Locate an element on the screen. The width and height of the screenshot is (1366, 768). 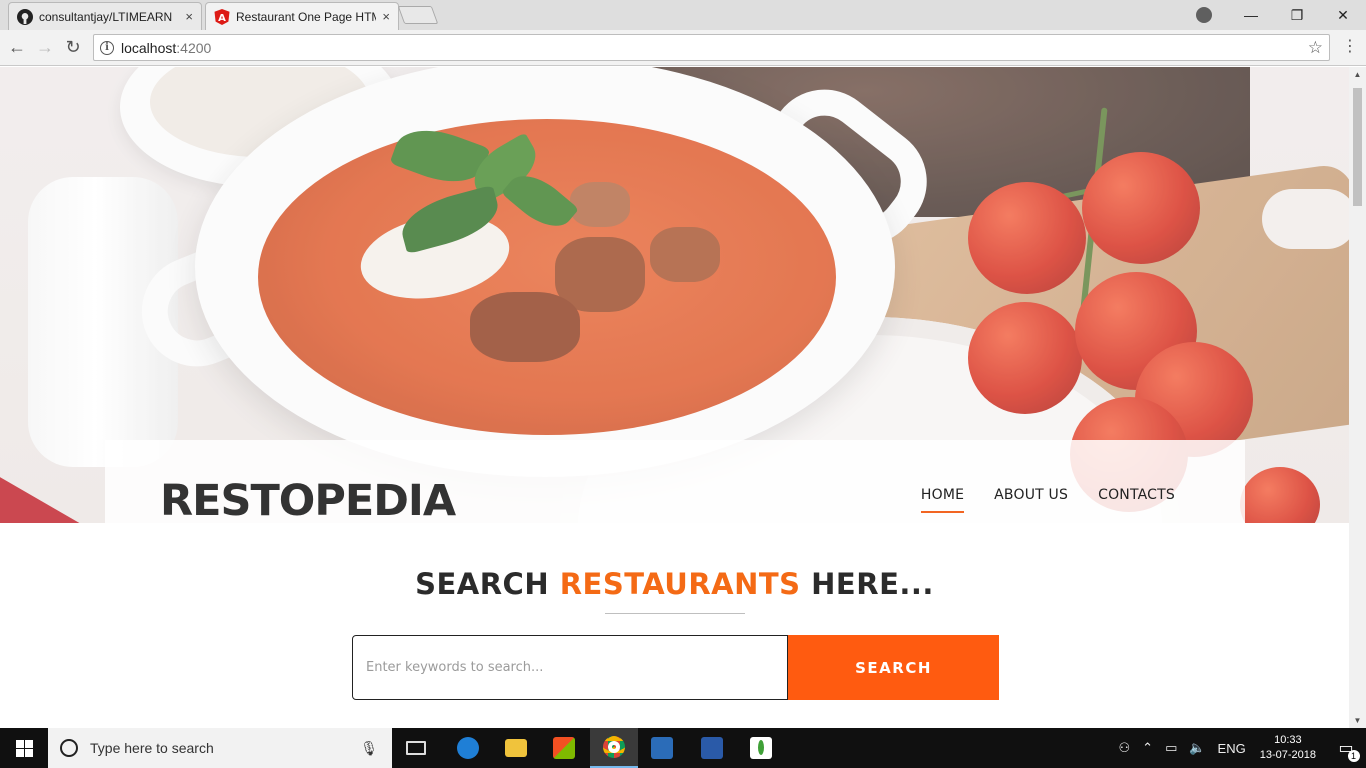
nav-contacts: CONTACTS is located at coordinates (1136, 500).